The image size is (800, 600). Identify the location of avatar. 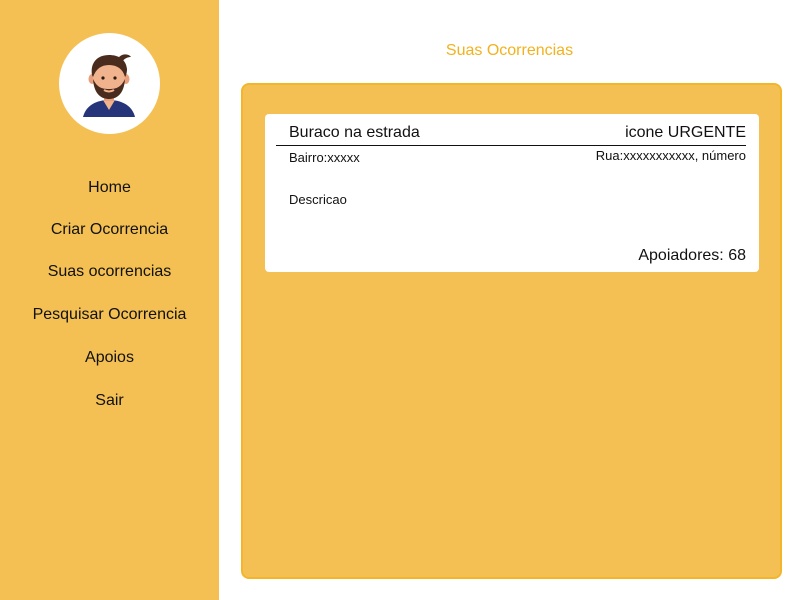
(109, 83).